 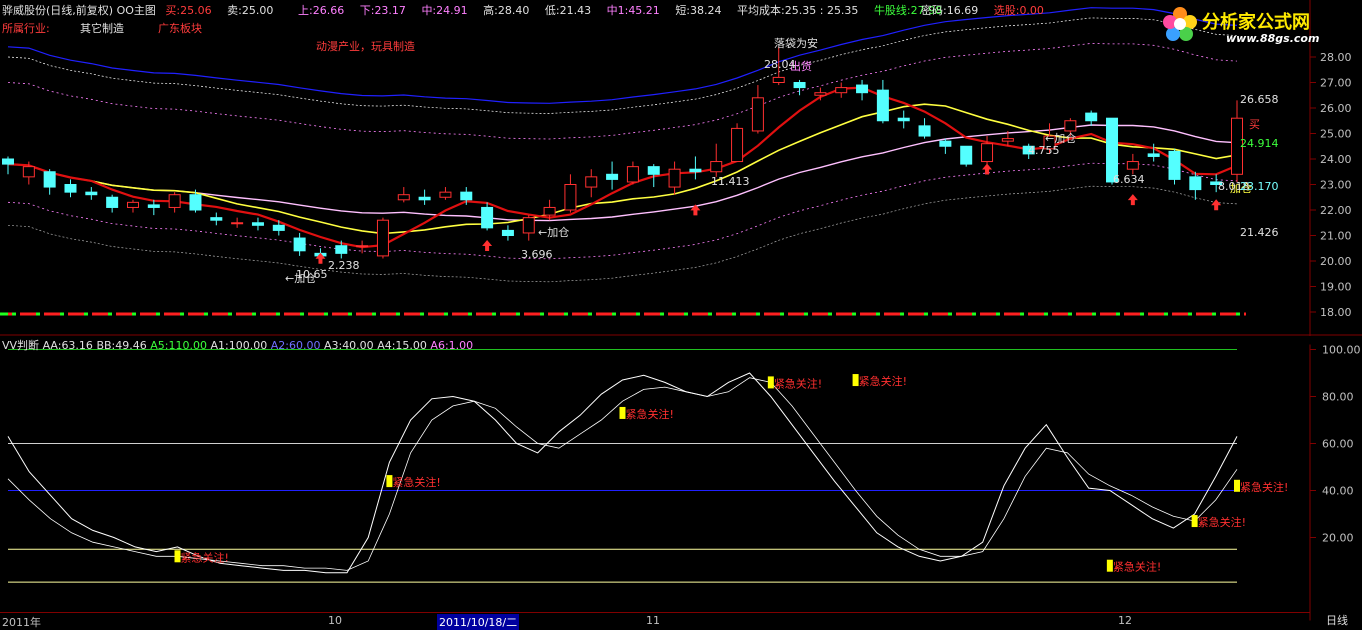 I want to click on pick-label: 选股:, so click(x=1006, y=10).